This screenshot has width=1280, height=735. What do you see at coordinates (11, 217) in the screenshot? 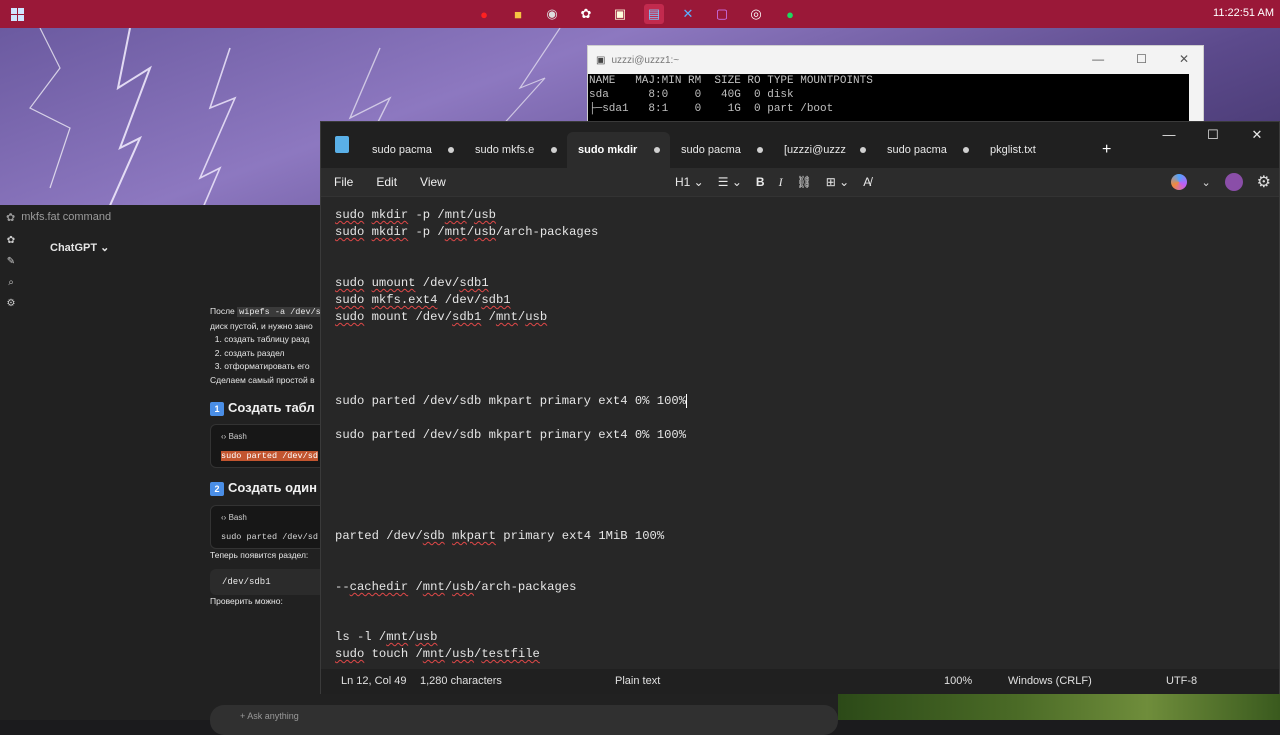
I see `chatgpt-logo-icon: ✿` at bounding box center [11, 217].